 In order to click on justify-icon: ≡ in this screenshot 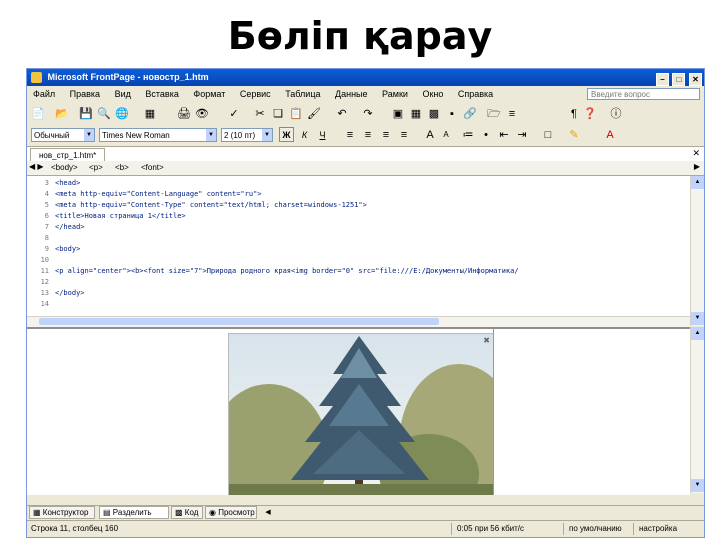, I will do `click(404, 135)`.